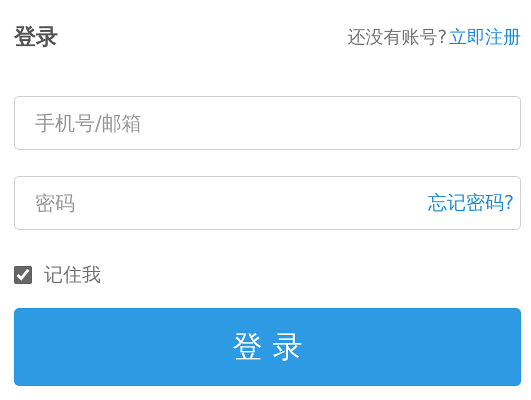 This screenshot has height=400, width=531. Describe the element at coordinates (471, 203) in the screenshot. I see `forgot-password-link: 忘记密码?` at that location.